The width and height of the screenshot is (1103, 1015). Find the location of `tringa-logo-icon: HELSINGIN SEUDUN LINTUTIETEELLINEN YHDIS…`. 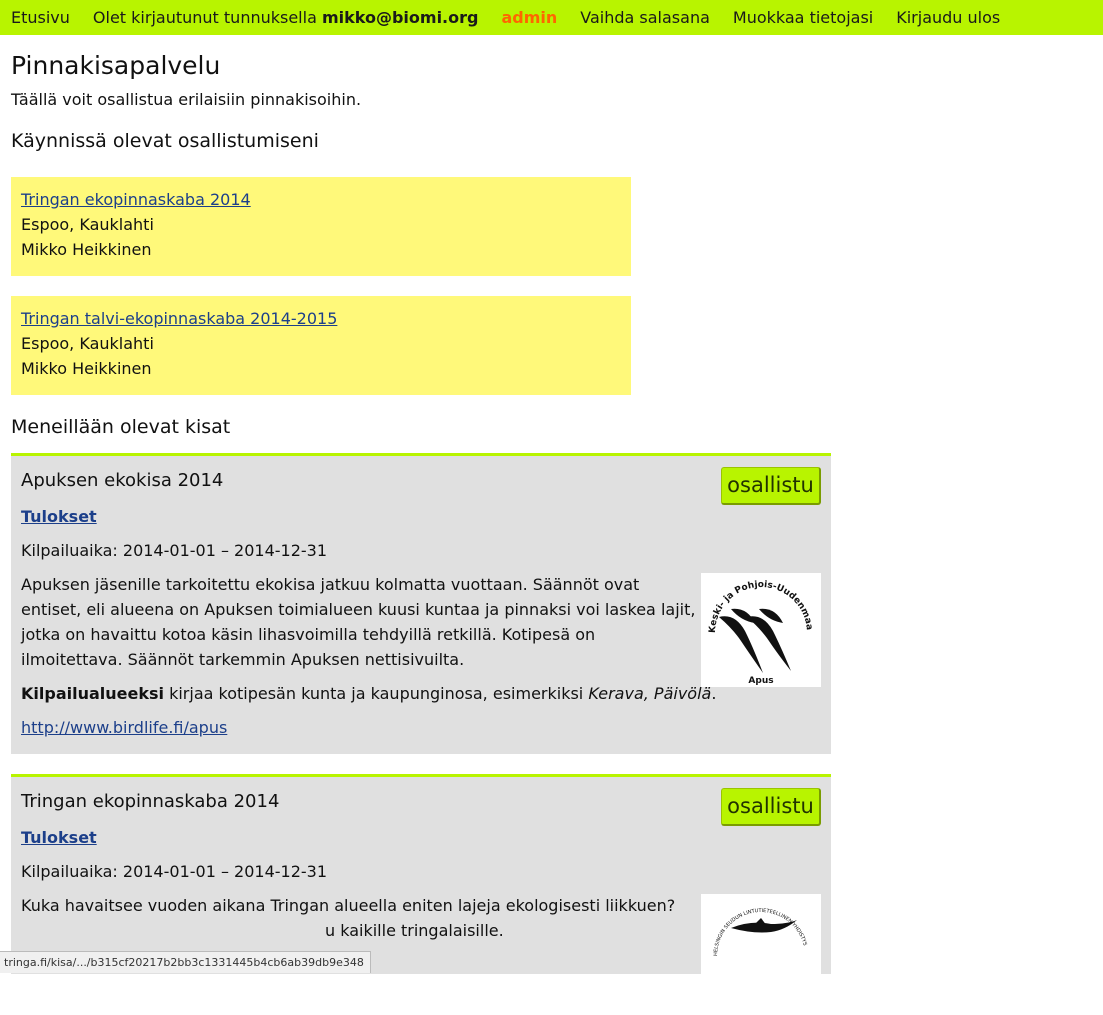

tringa-logo-icon: HELSINGIN SEUDUN LINTUTIETEELLINEN YHDIS… is located at coordinates (761, 951).